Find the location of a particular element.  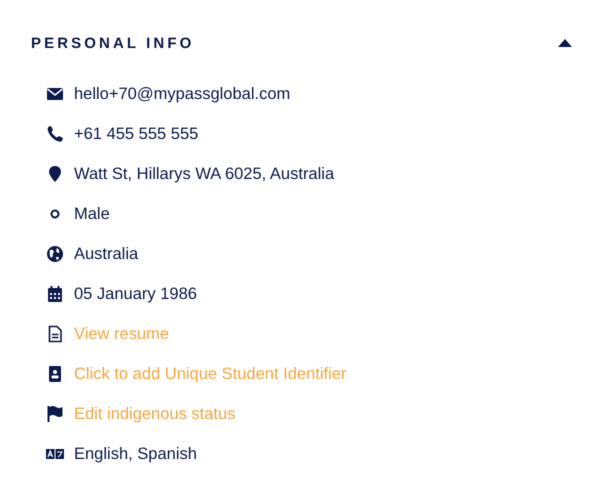

info-text: Australia is located at coordinates (106, 254).